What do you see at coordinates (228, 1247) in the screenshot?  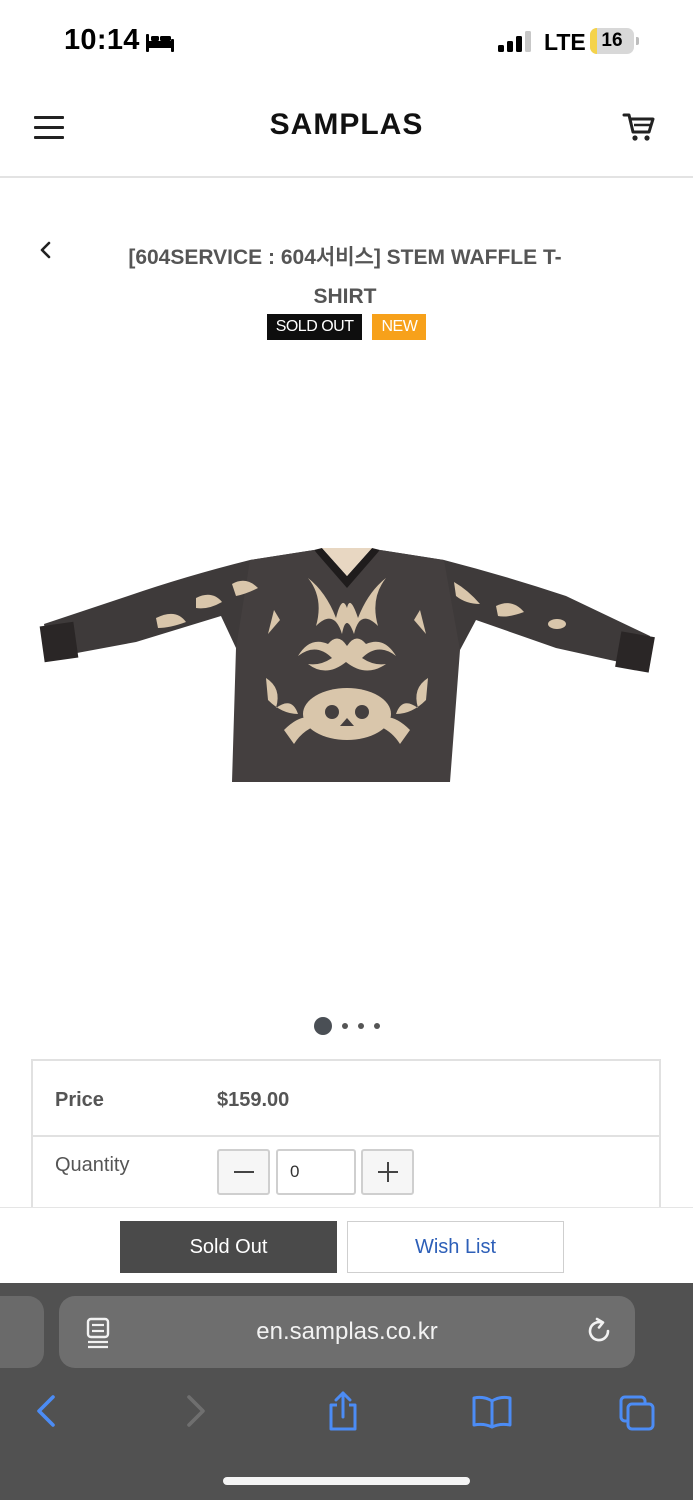 I see `sold-out-button: Sold Out` at bounding box center [228, 1247].